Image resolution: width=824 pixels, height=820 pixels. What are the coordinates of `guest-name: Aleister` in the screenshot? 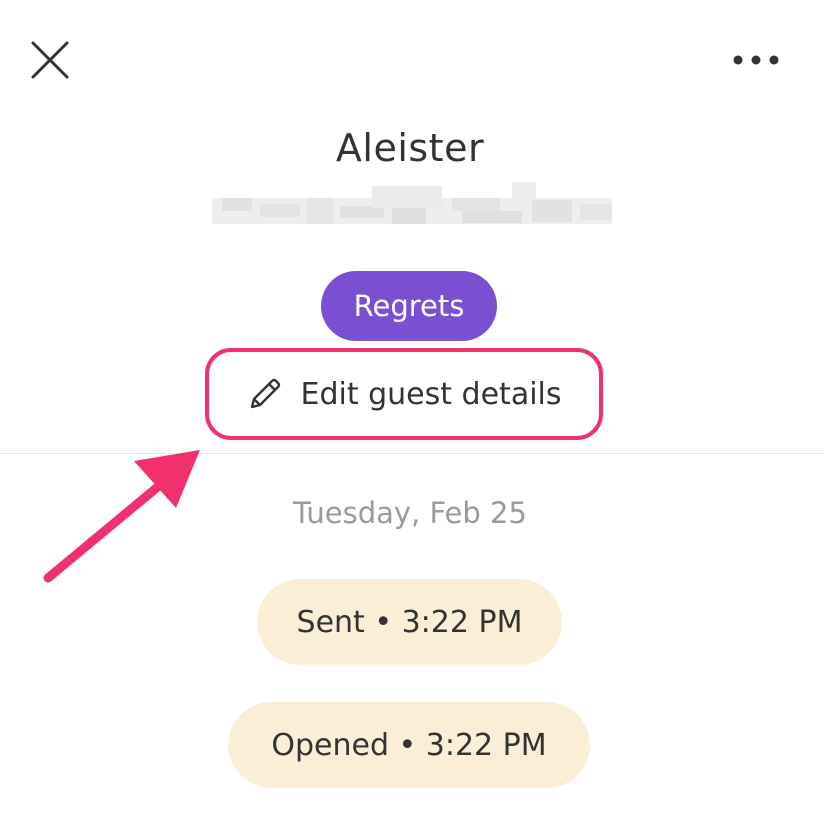 It's located at (410, 148).